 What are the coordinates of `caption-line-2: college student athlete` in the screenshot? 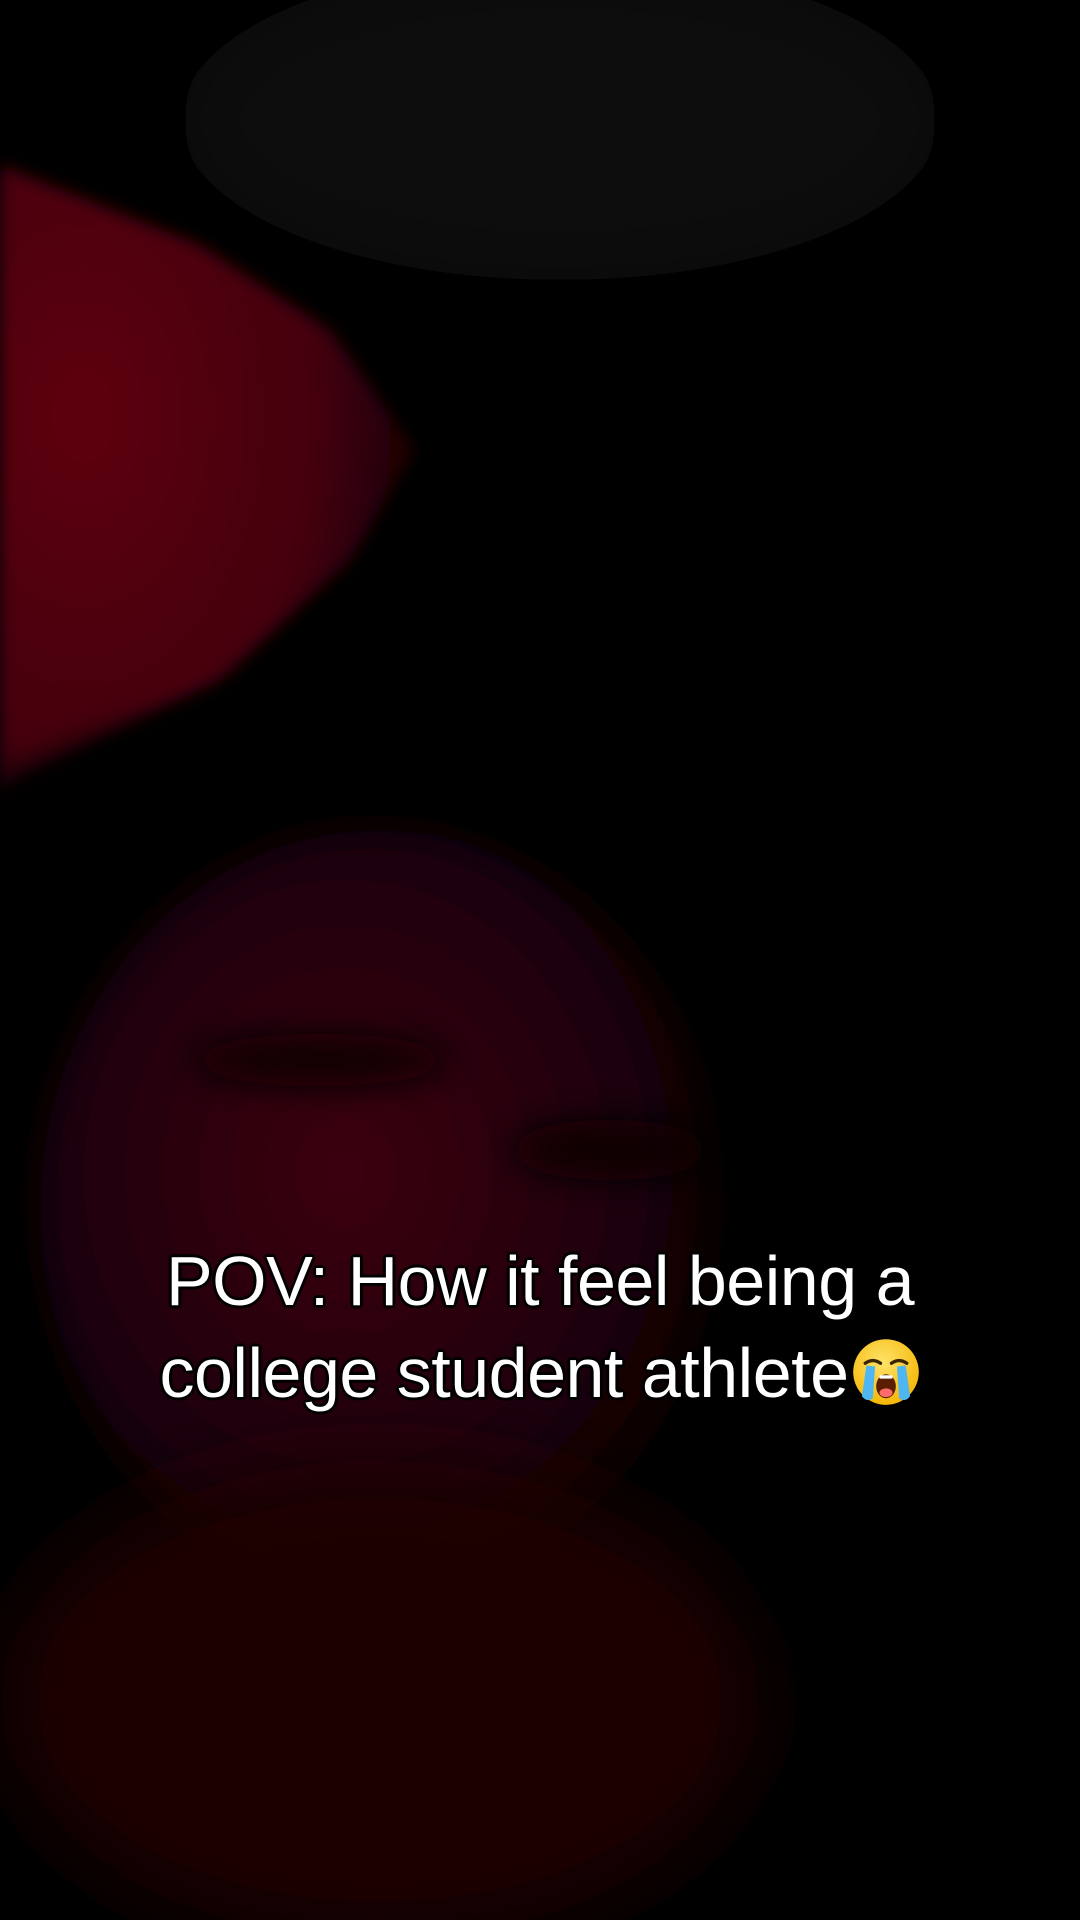 It's located at (540, 1373).